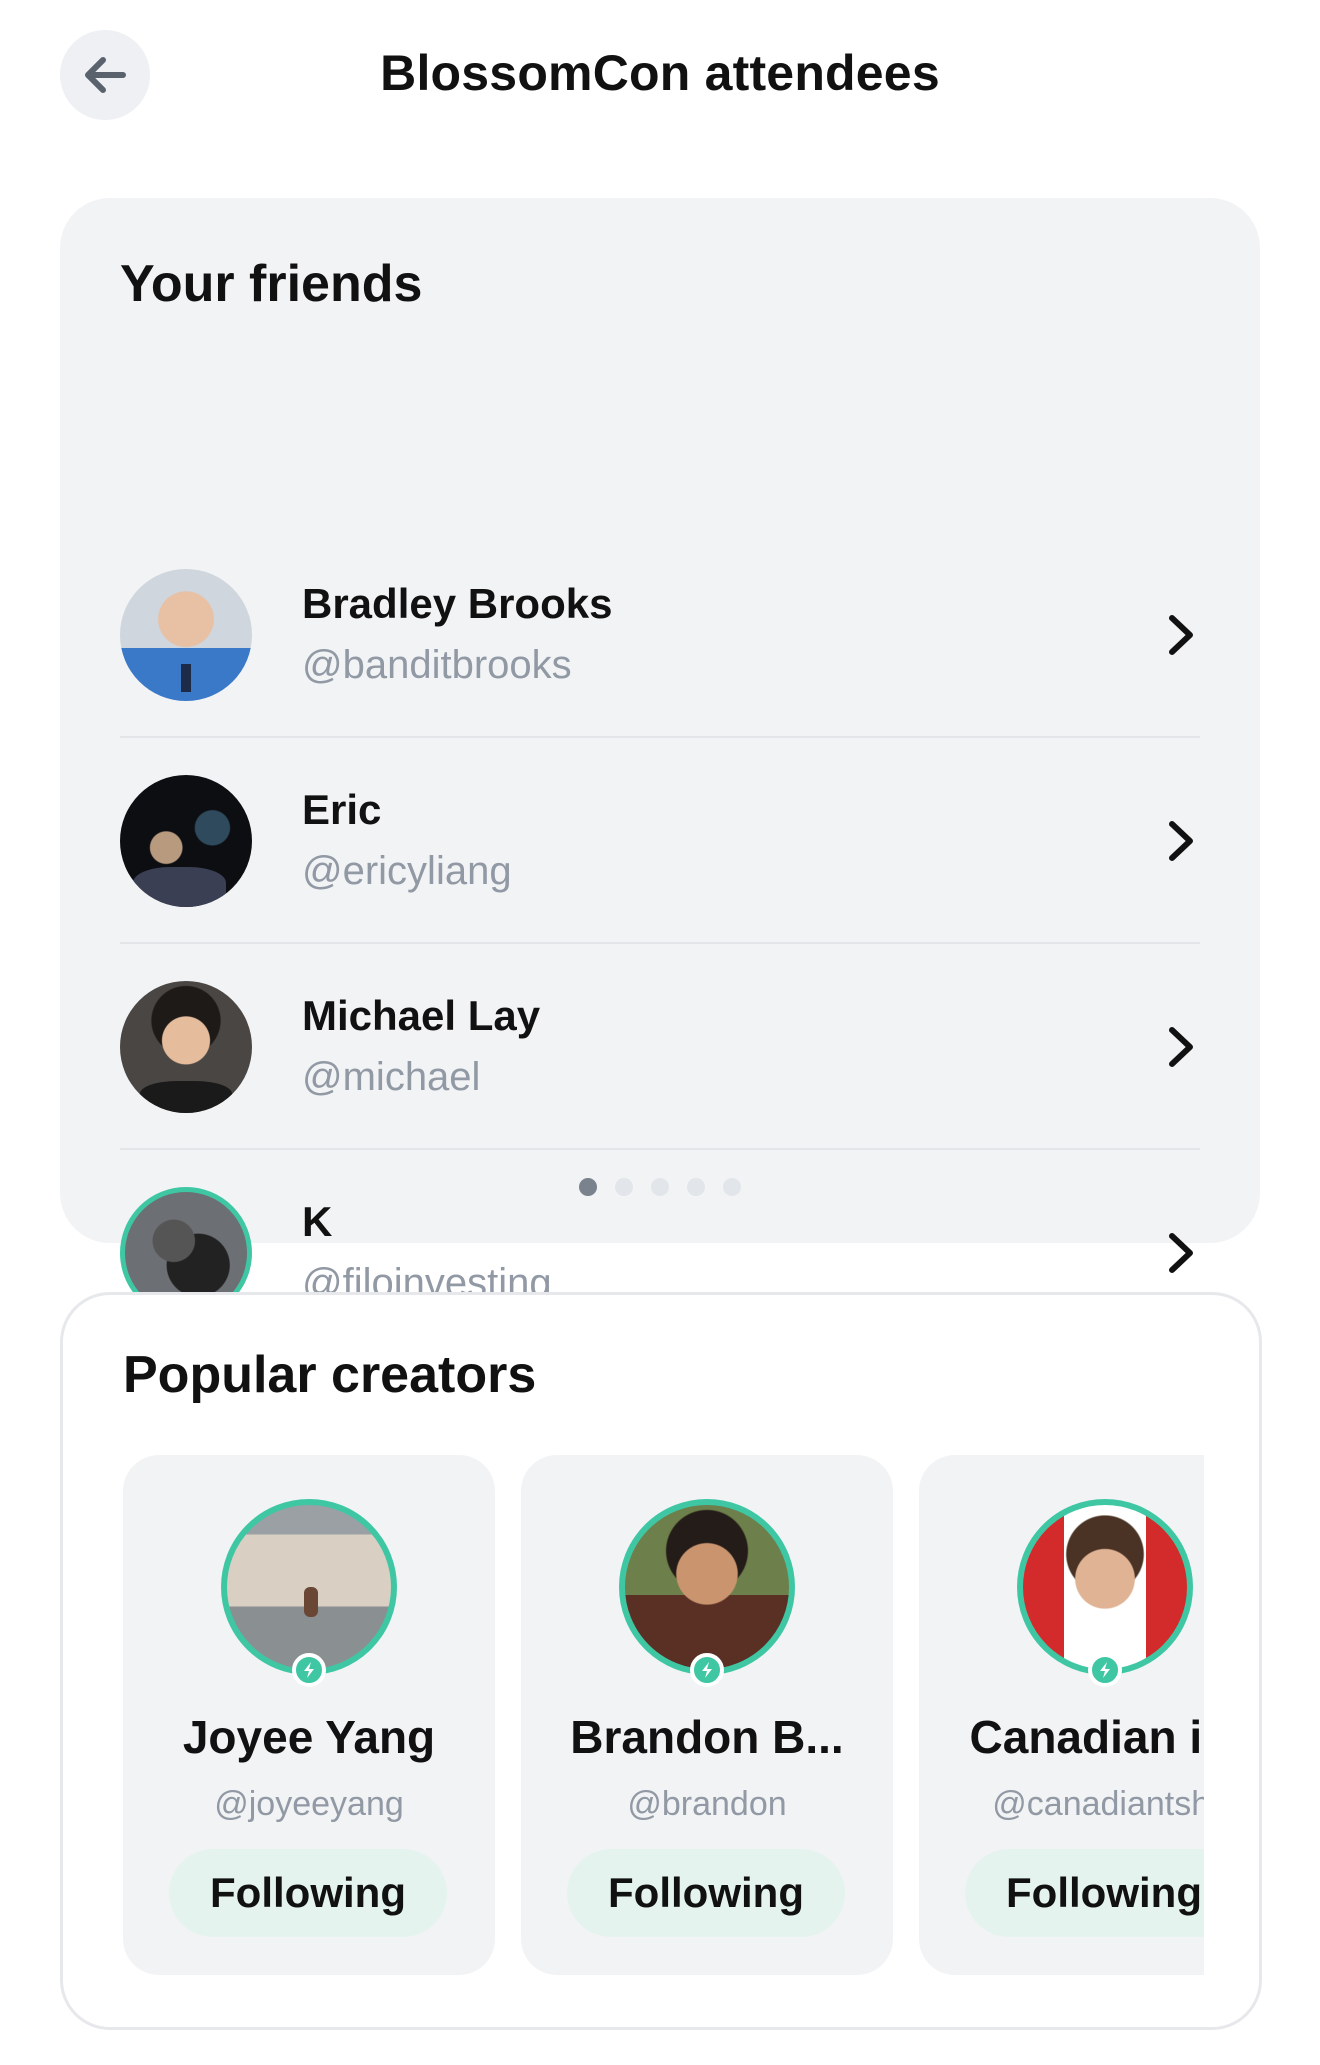 This screenshot has height=2065, width=1320. I want to click on friend-name: Bradley Brooks, so click(457, 603).